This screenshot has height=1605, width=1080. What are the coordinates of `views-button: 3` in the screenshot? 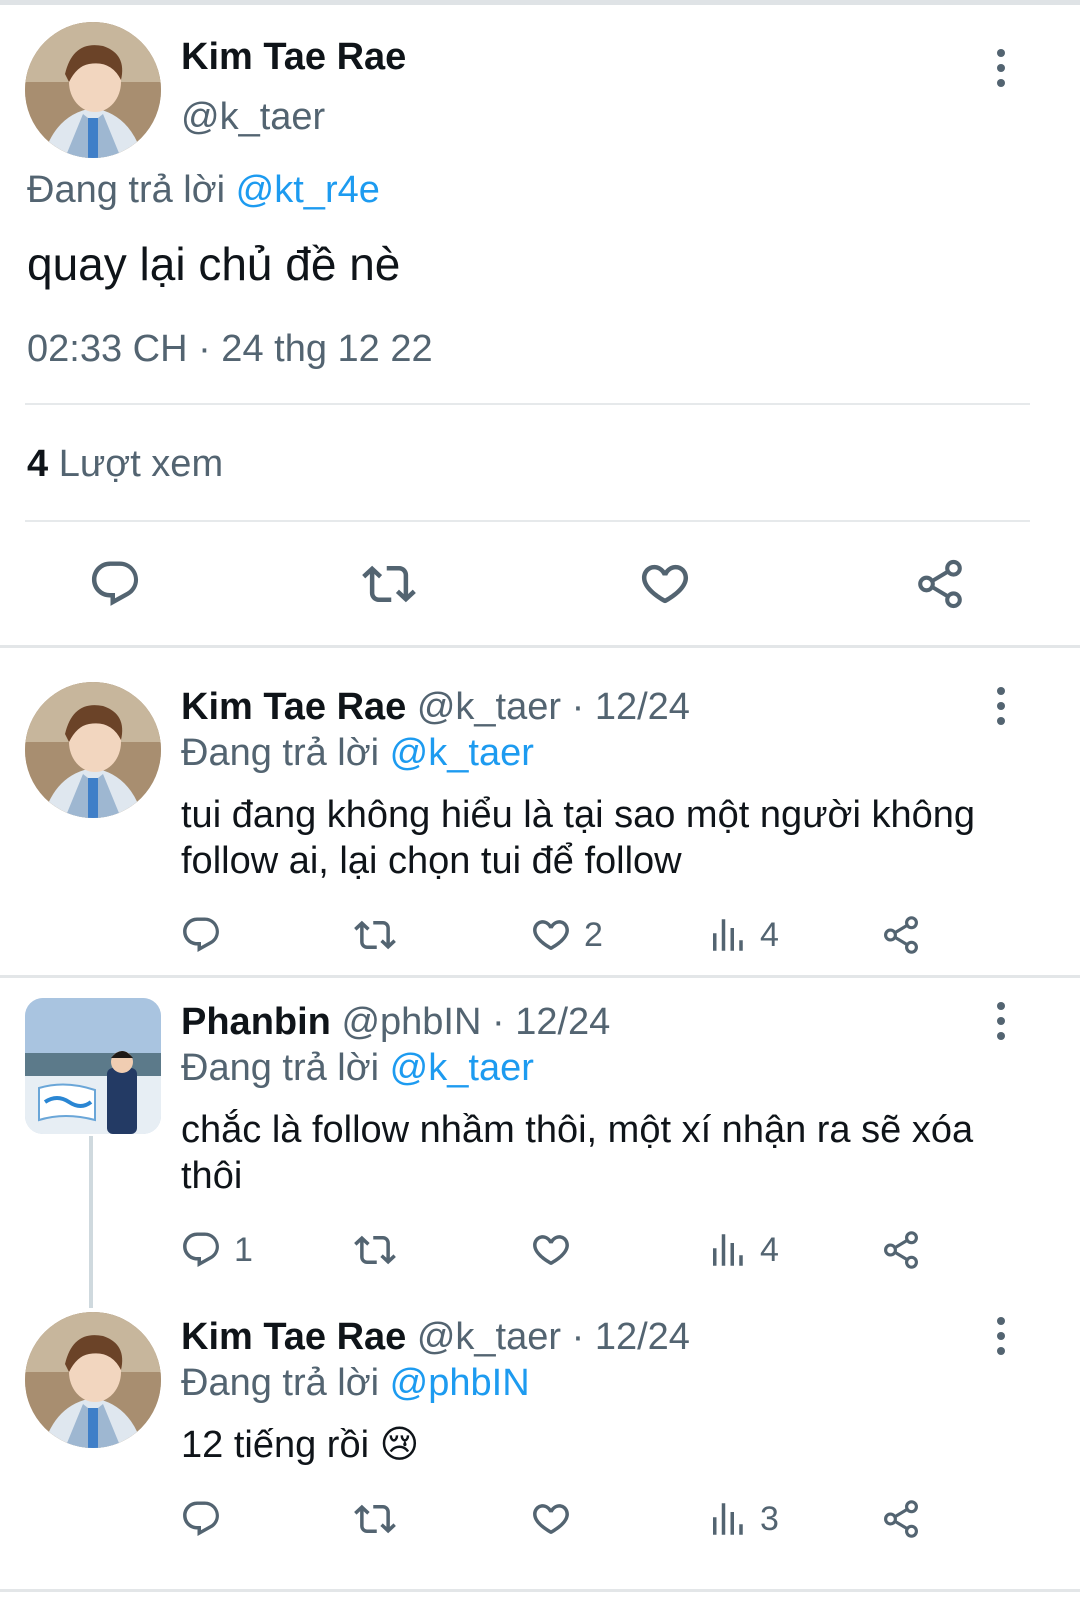 It's located at (742, 1519).